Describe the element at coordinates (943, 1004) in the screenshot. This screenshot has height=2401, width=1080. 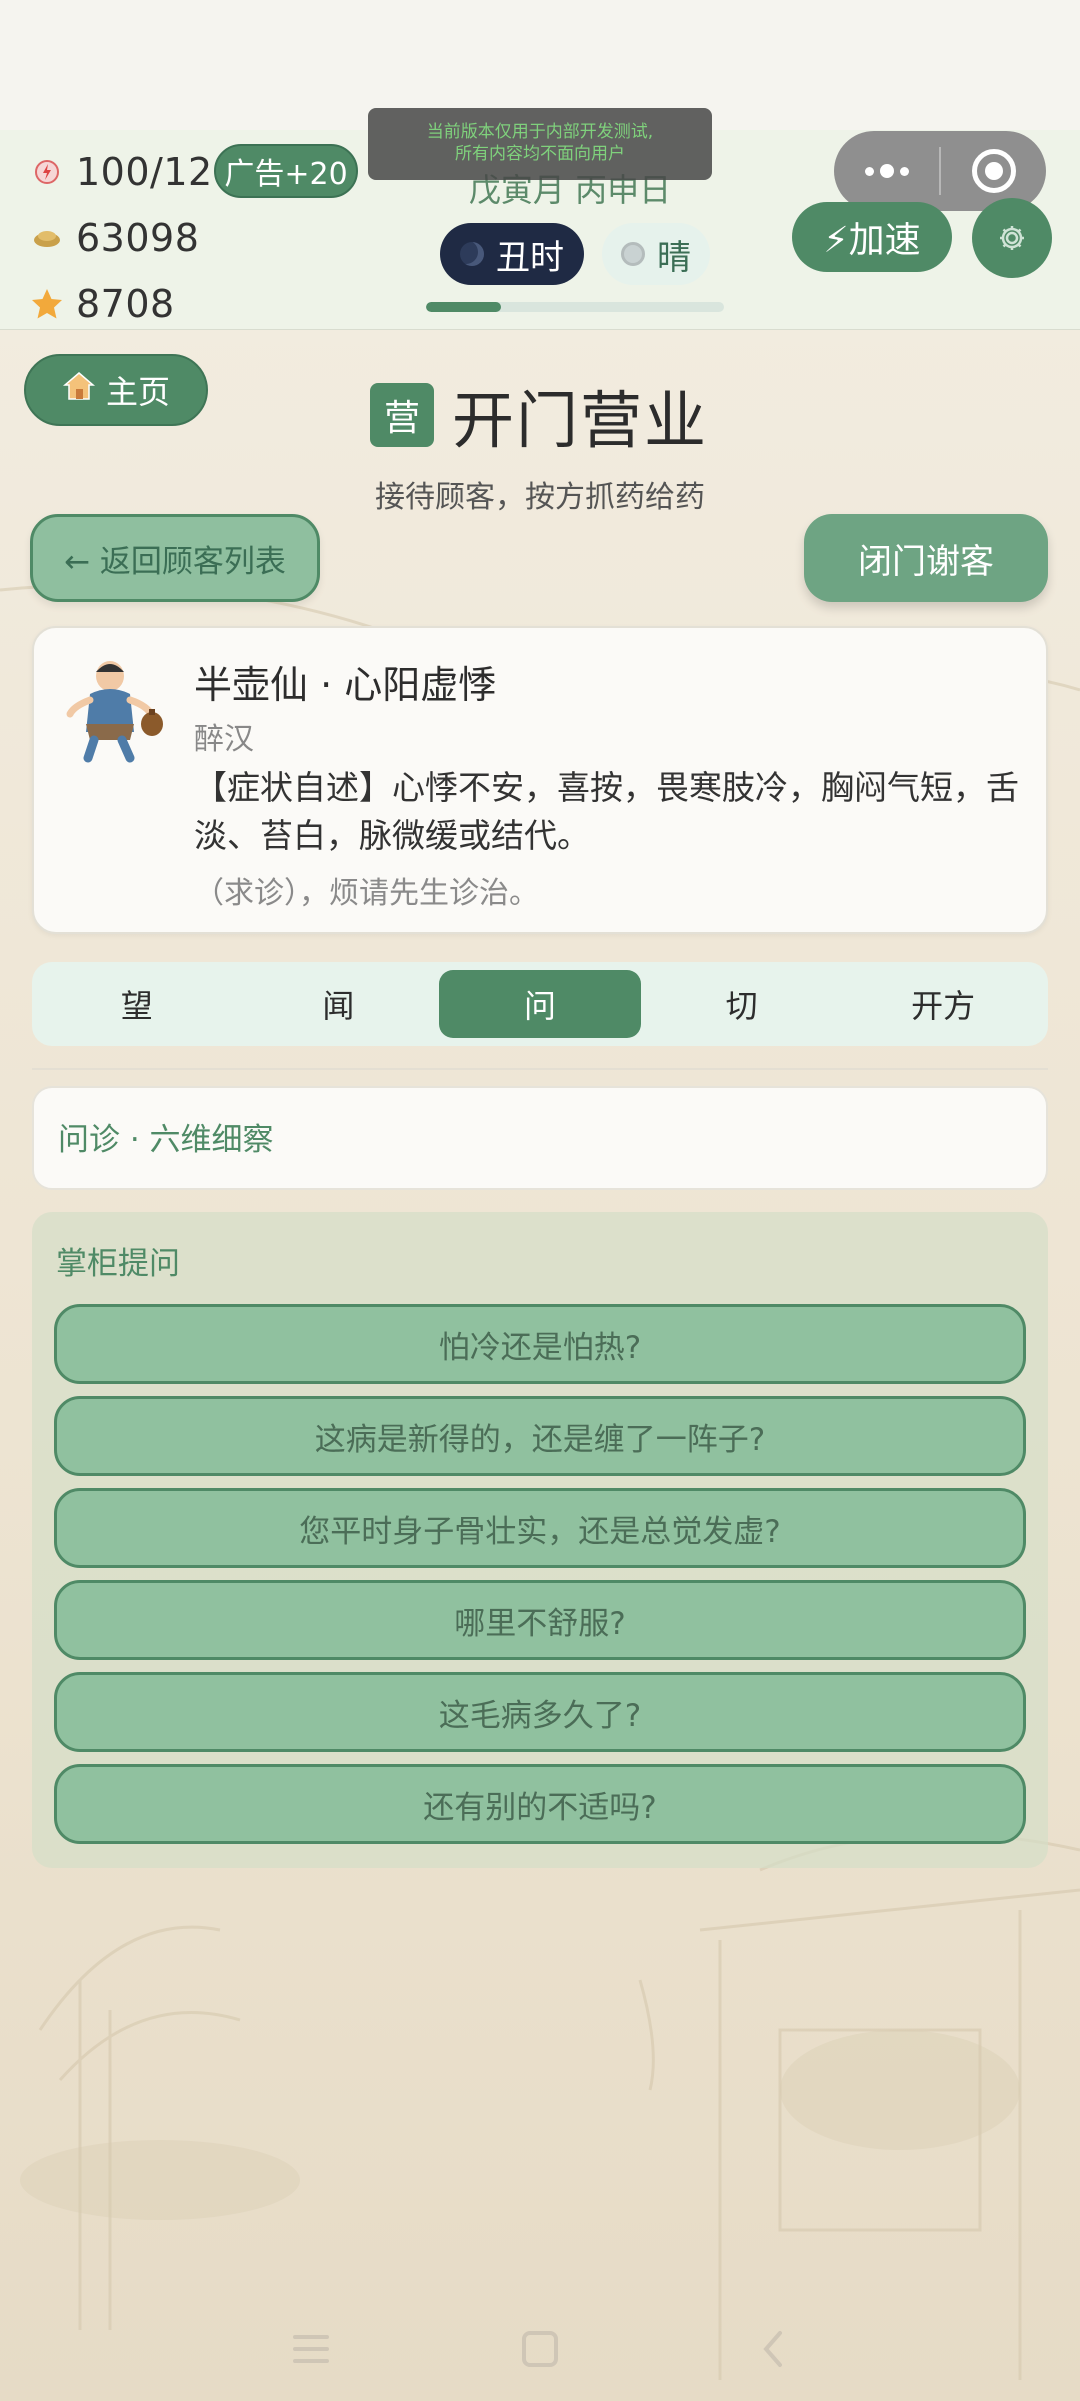
I see `tab-prescribe: 开方` at that location.